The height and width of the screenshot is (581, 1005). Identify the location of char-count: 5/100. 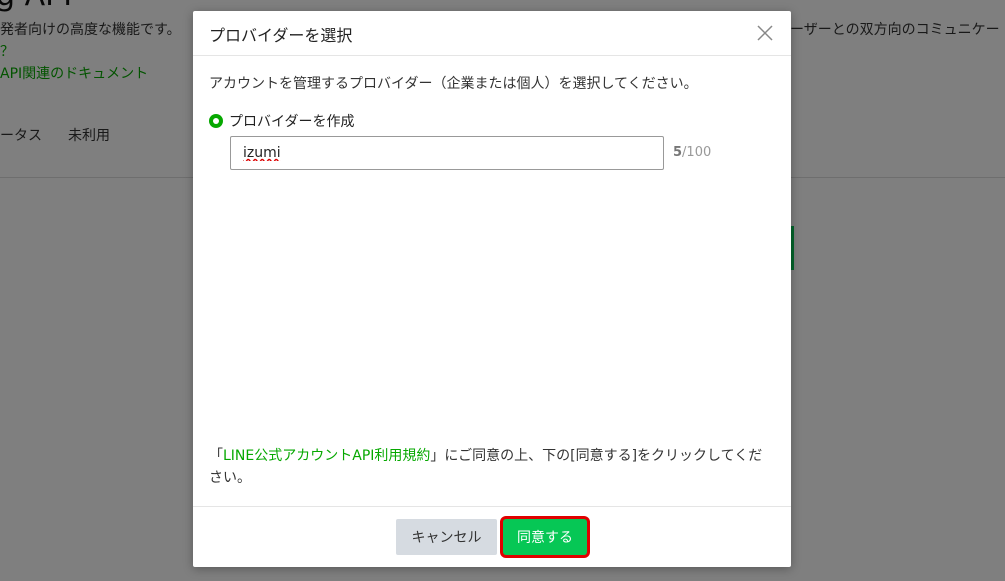
(692, 152).